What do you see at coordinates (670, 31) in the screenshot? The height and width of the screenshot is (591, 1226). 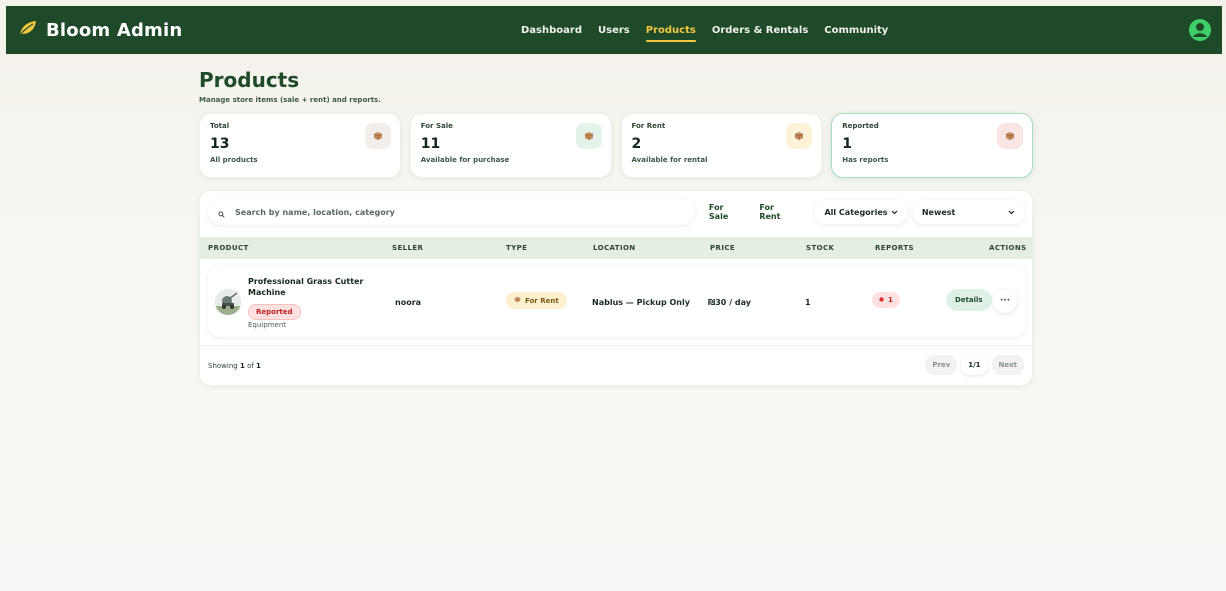 I see `nav-item-products: Products` at bounding box center [670, 31].